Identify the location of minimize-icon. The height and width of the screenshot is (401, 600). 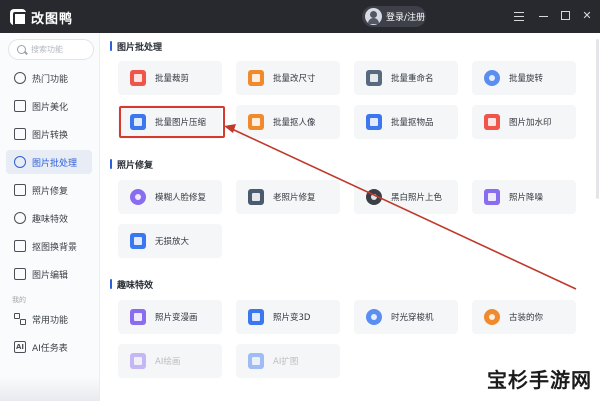
(543, 16).